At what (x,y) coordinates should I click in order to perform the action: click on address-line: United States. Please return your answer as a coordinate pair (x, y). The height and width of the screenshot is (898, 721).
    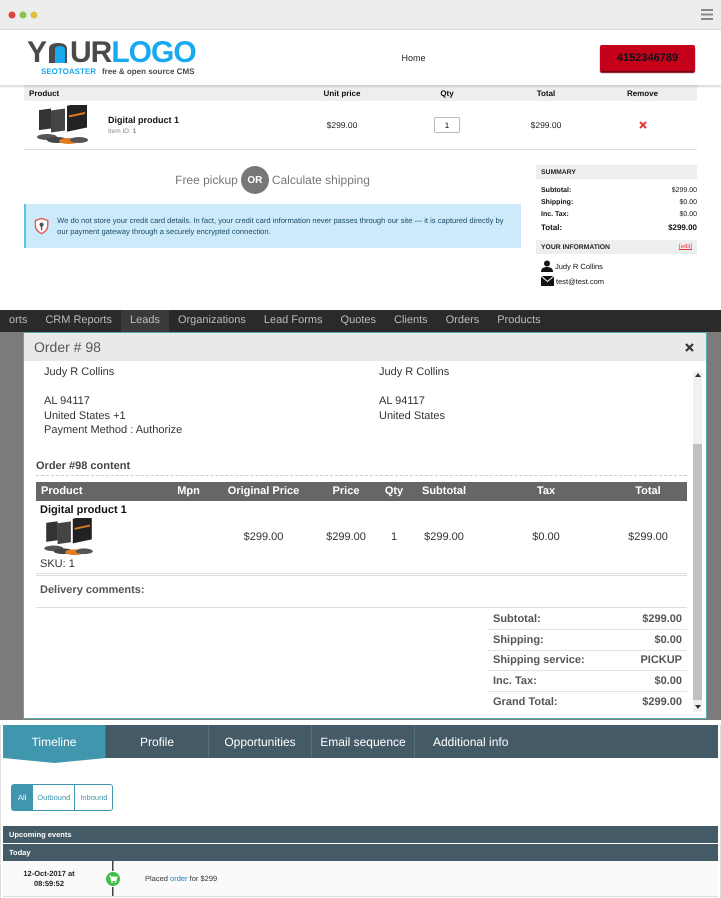
    Looking at the image, I should click on (412, 415).